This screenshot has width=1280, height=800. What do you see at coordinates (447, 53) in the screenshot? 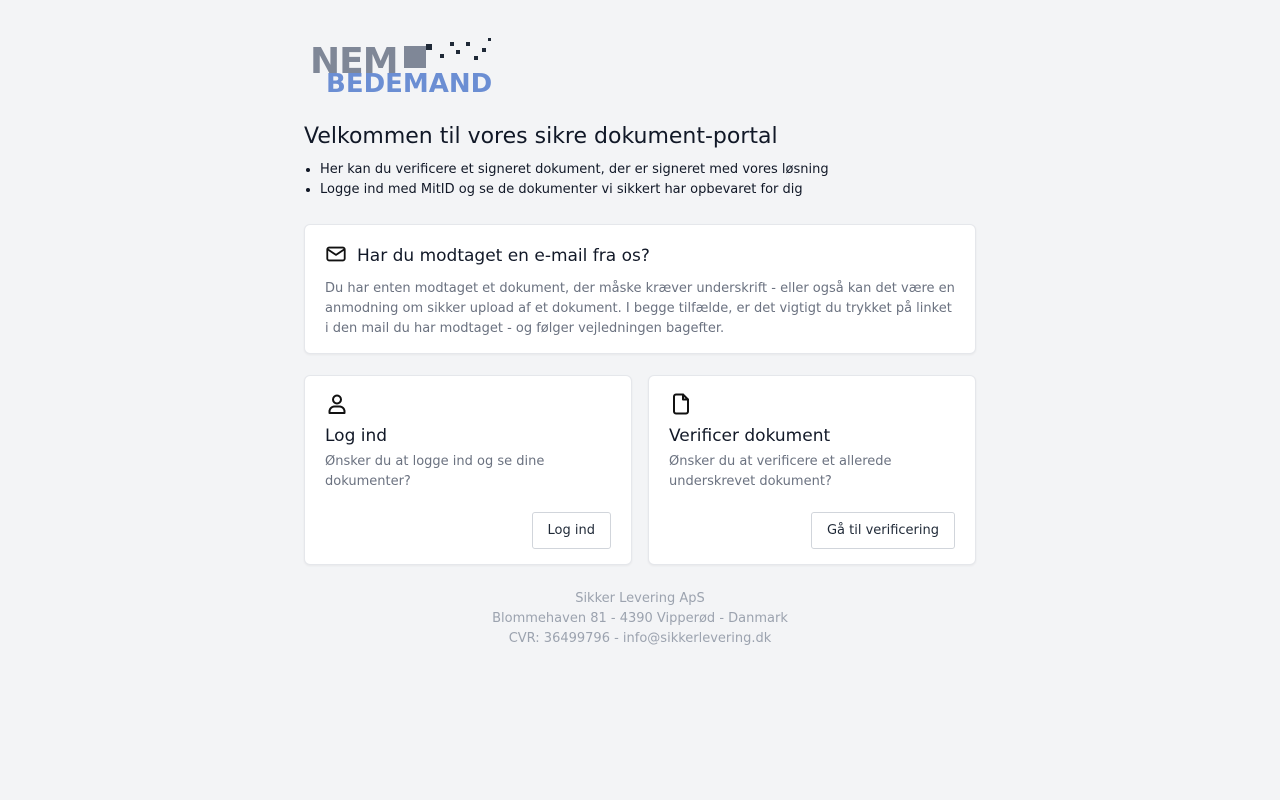
I see `logo-pixel-mark` at bounding box center [447, 53].